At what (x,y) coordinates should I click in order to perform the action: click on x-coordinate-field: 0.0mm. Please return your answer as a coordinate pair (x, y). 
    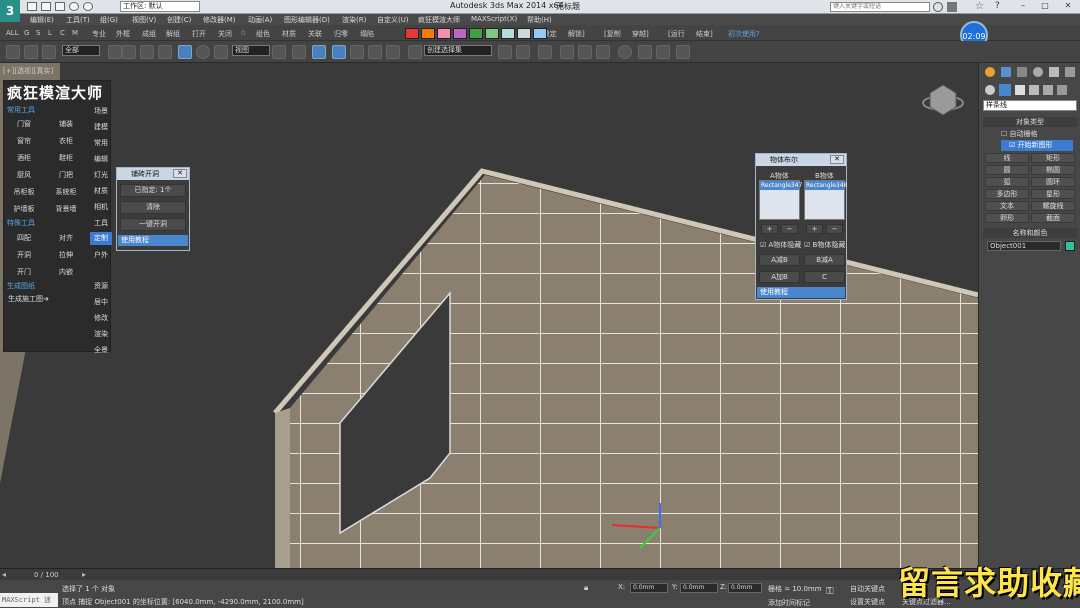
    Looking at the image, I should click on (649, 588).